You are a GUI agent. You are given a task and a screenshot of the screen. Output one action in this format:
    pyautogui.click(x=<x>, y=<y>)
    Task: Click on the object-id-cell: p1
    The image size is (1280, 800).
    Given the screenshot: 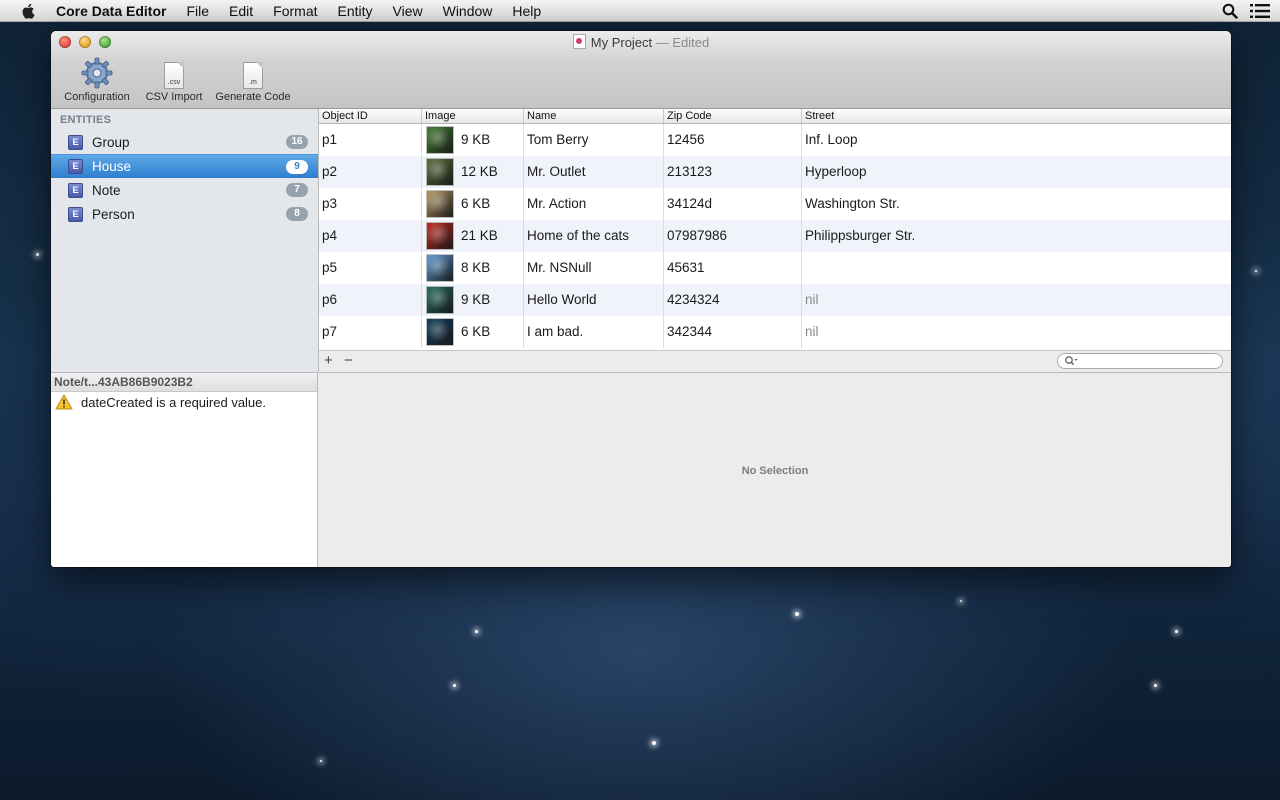 What is the action you would take?
    pyautogui.click(x=370, y=140)
    